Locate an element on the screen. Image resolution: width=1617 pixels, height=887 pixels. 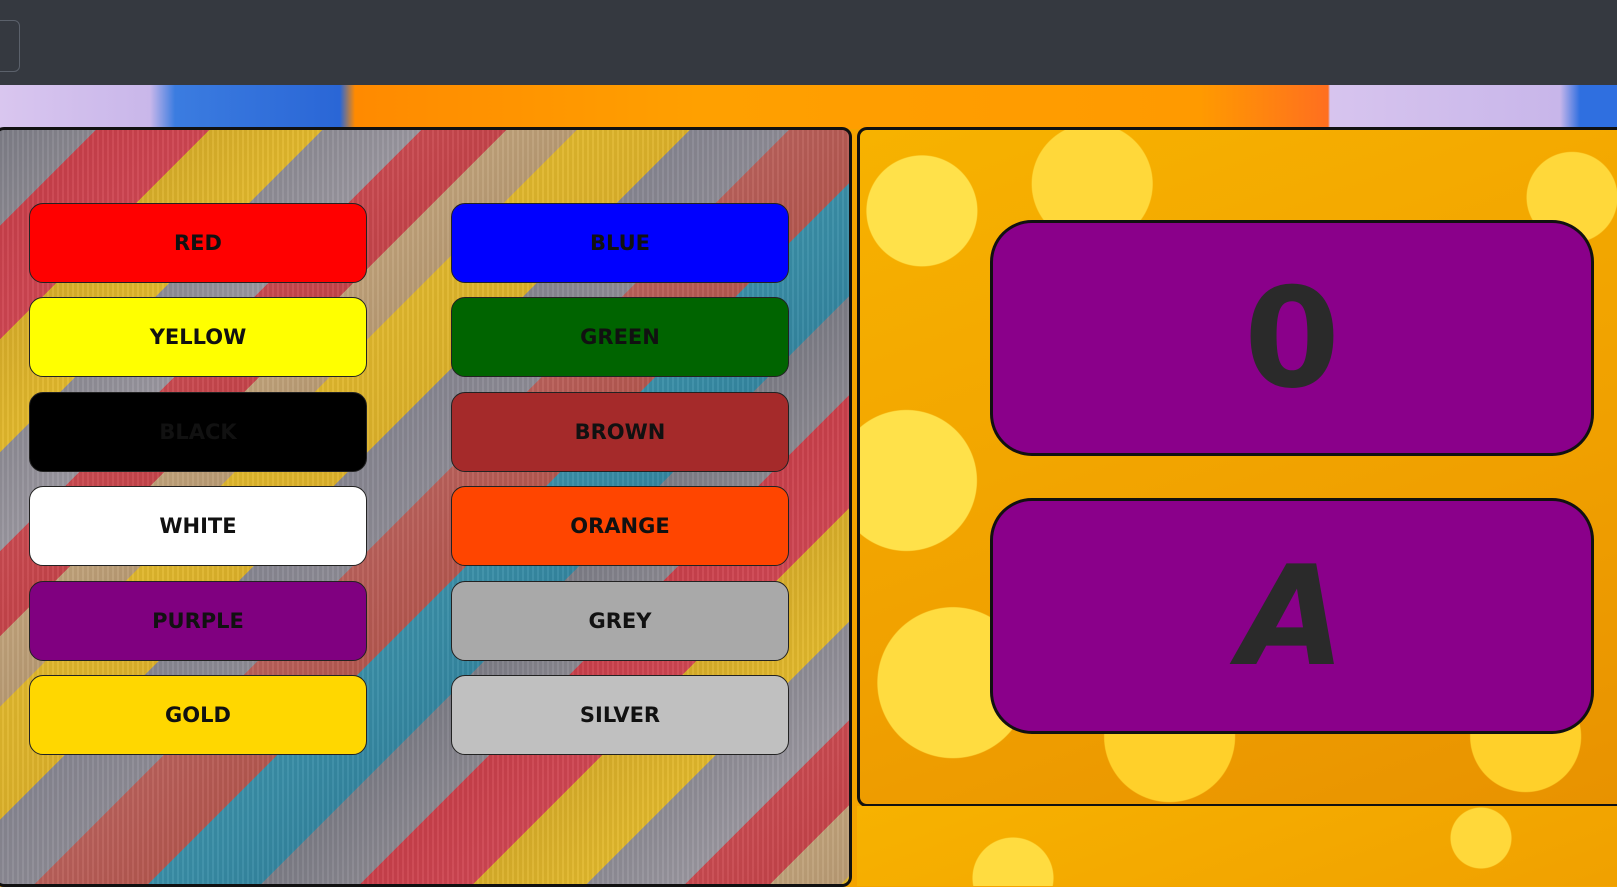
white-button: WHITE is located at coordinates (198, 526).